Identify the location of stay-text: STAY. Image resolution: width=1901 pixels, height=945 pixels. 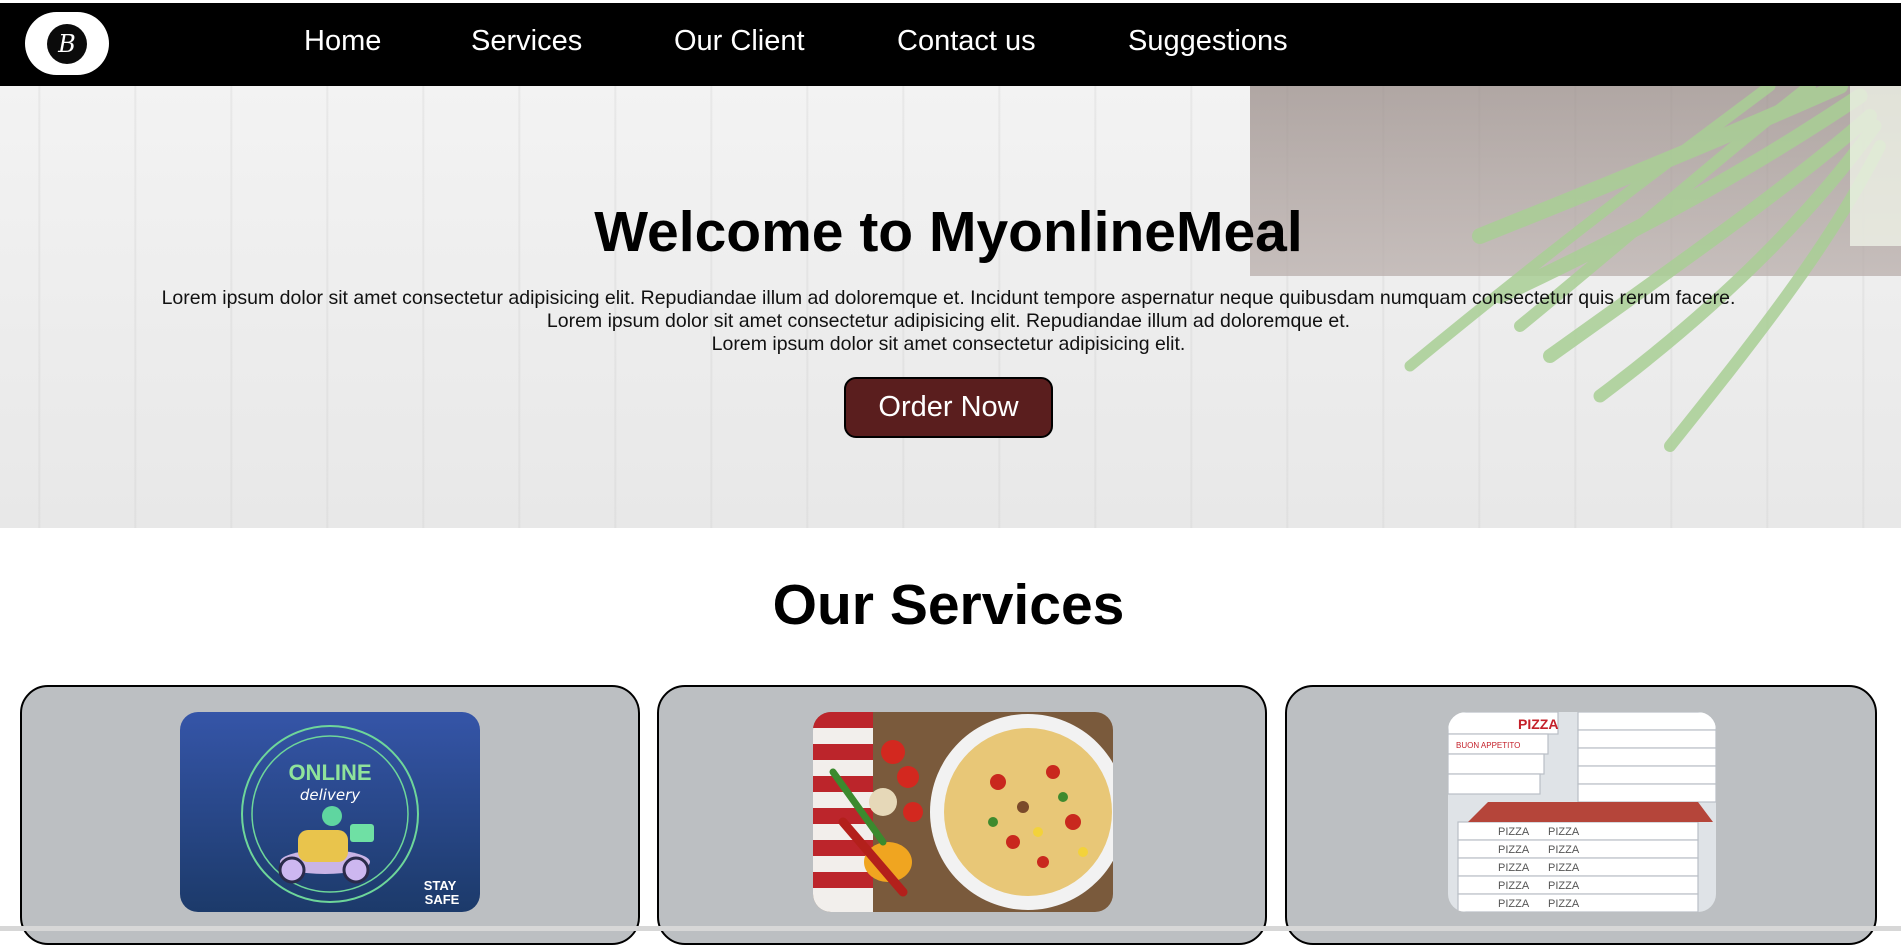
(440, 885).